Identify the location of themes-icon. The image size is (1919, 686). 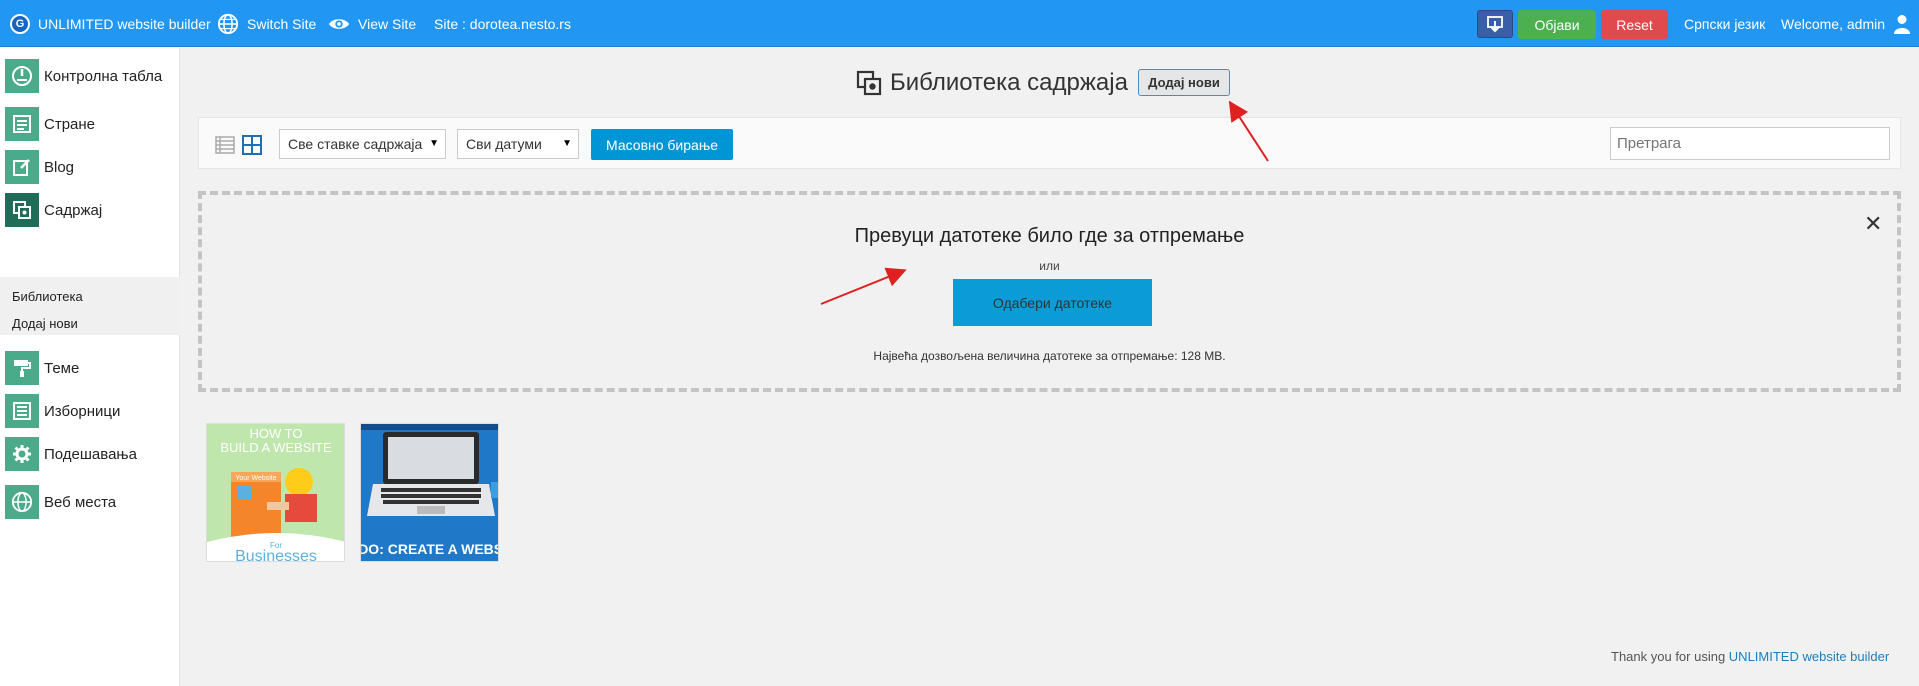
(22, 368).